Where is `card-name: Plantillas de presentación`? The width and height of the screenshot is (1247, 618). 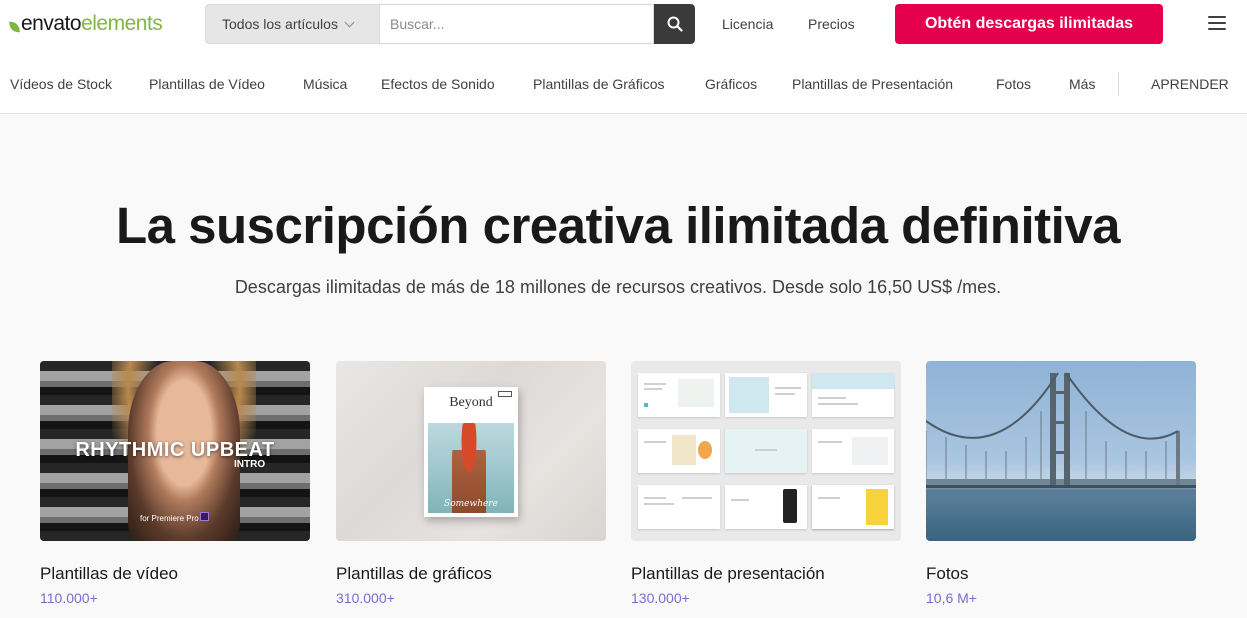 card-name: Plantillas de presentación is located at coordinates (728, 574).